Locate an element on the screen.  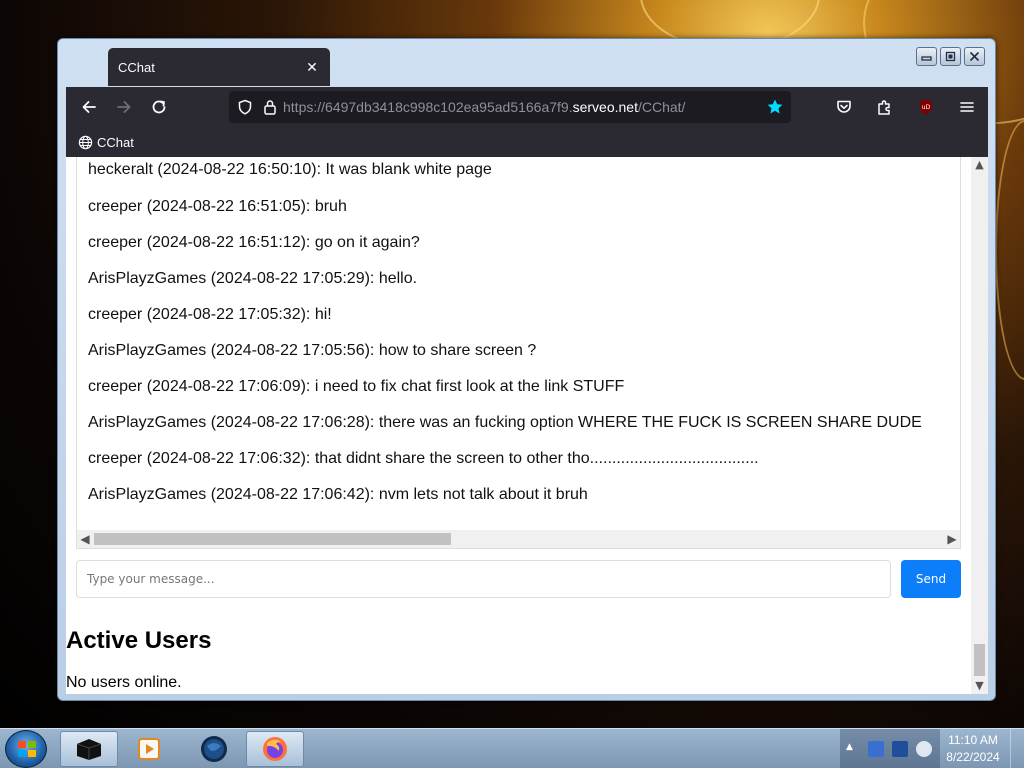
tab-close-icon: ✕ is located at coordinates (312, 67).